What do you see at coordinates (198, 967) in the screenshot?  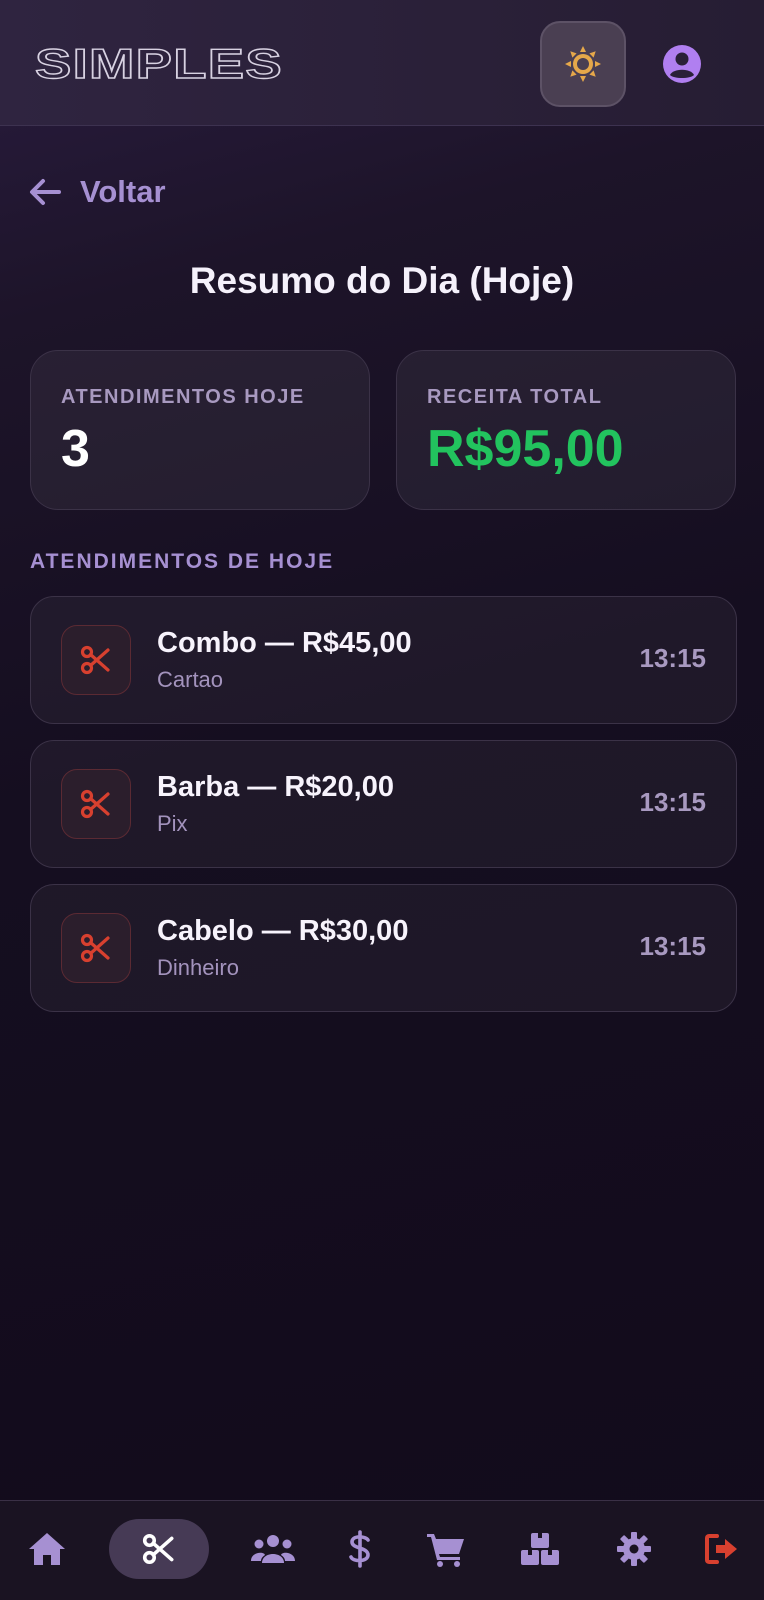 I see `appointment-payment: Dinheiro` at bounding box center [198, 967].